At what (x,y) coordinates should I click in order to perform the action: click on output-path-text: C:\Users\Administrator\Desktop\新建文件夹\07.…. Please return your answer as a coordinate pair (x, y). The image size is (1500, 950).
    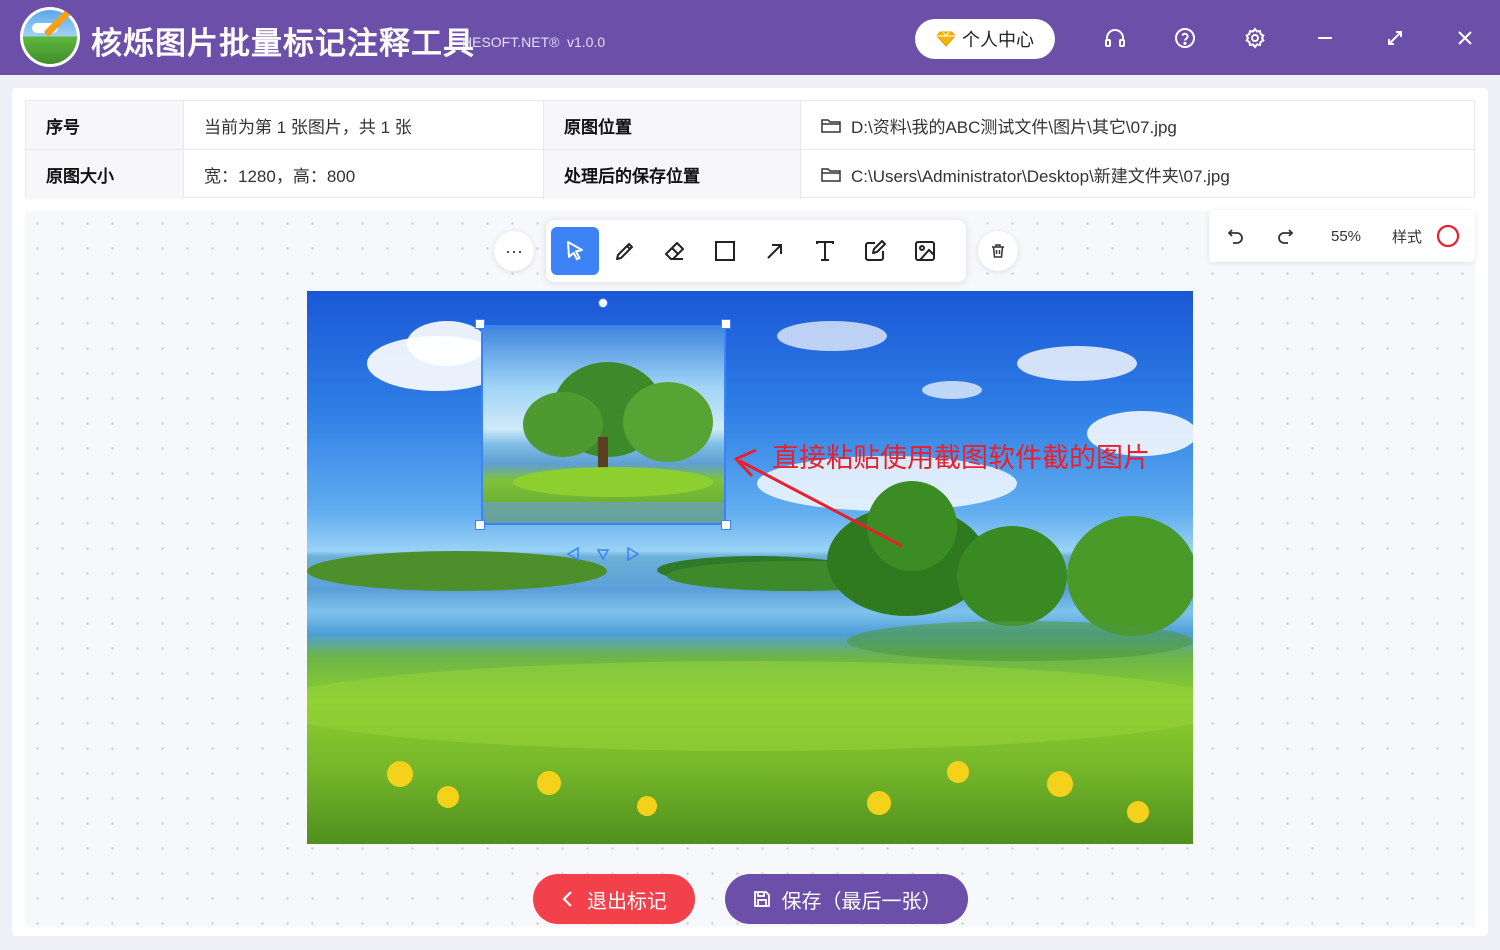
    Looking at the image, I should click on (1040, 176).